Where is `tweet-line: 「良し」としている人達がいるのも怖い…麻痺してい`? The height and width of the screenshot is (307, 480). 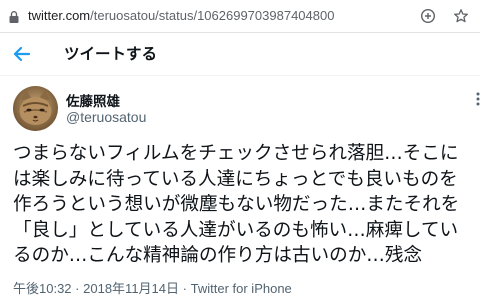 tweet-line: 「良し」としている人達がいるのも怖い…麻痺してい is located at coordinates (236, 230).